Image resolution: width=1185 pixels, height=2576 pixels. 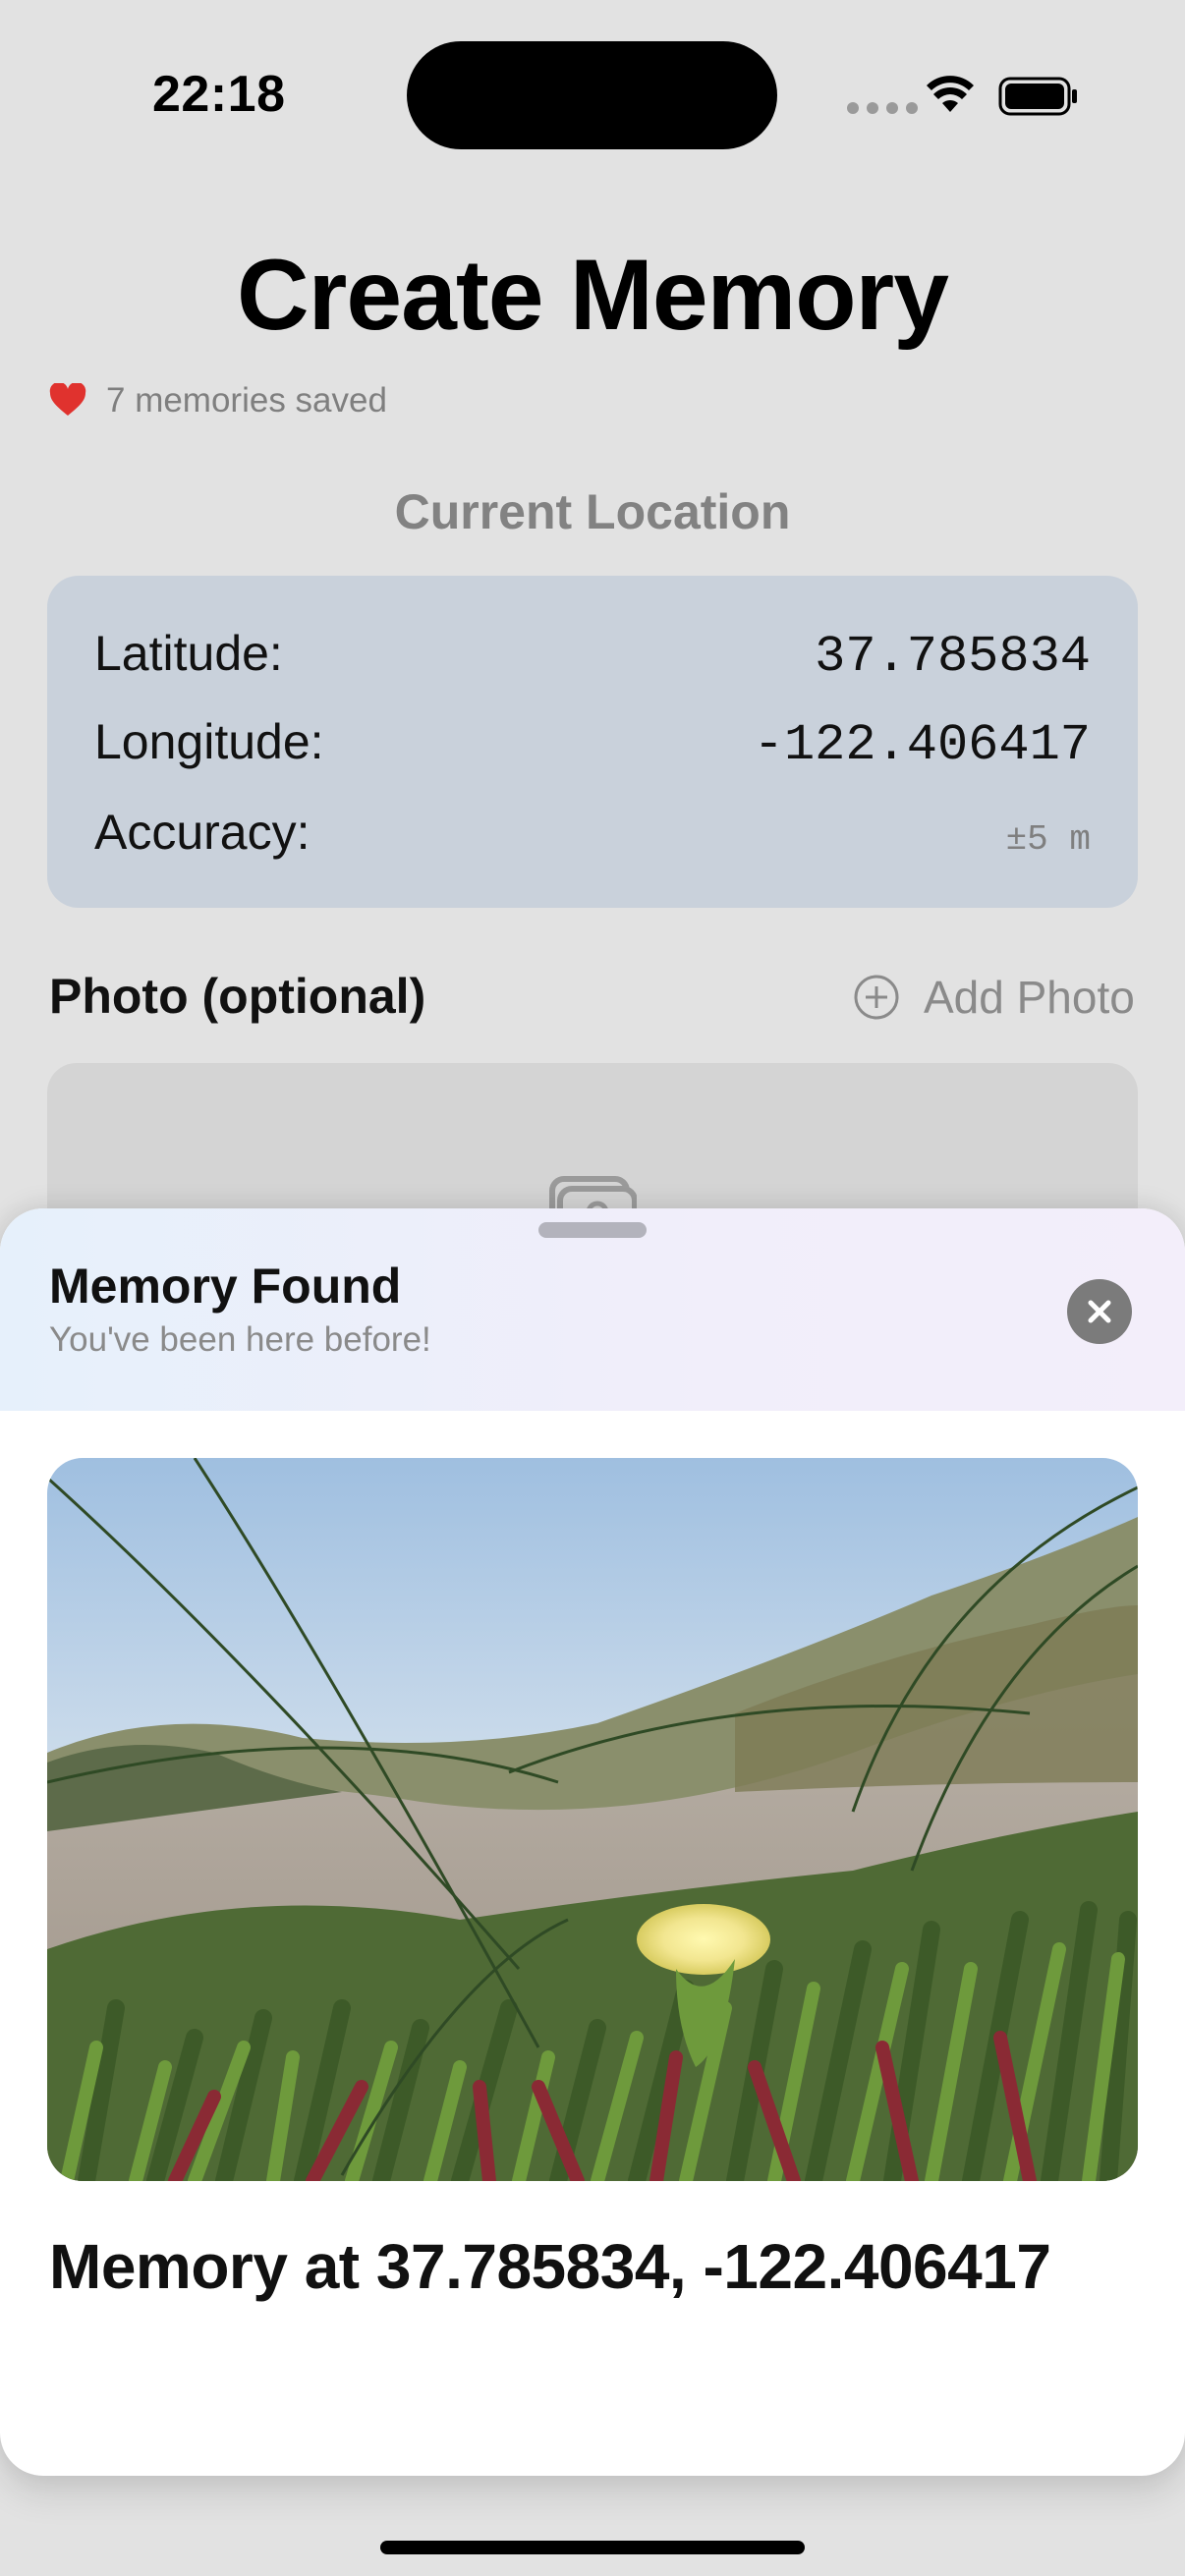 What do you see at coordinates (226, 1286) in the screenshot?
I see `sheet-title: Memory Found` at bounding box center [226, 1286].